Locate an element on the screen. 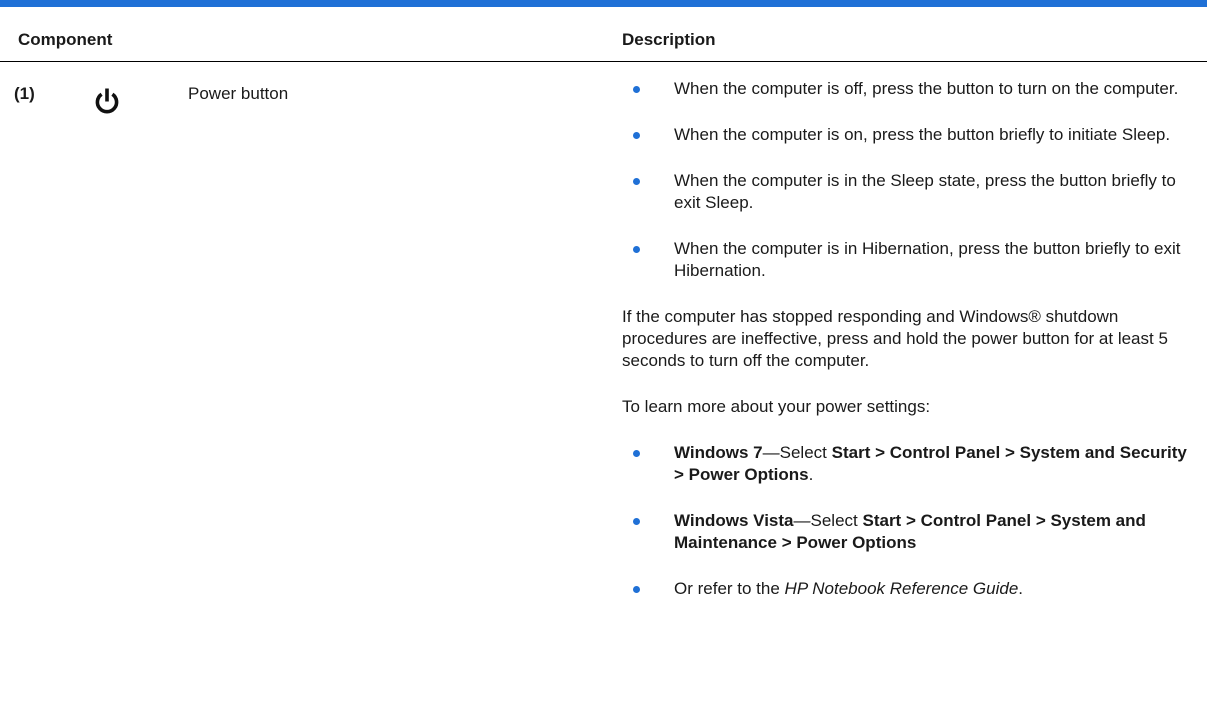  component-number: (1) is located at coordinates (24, 93).